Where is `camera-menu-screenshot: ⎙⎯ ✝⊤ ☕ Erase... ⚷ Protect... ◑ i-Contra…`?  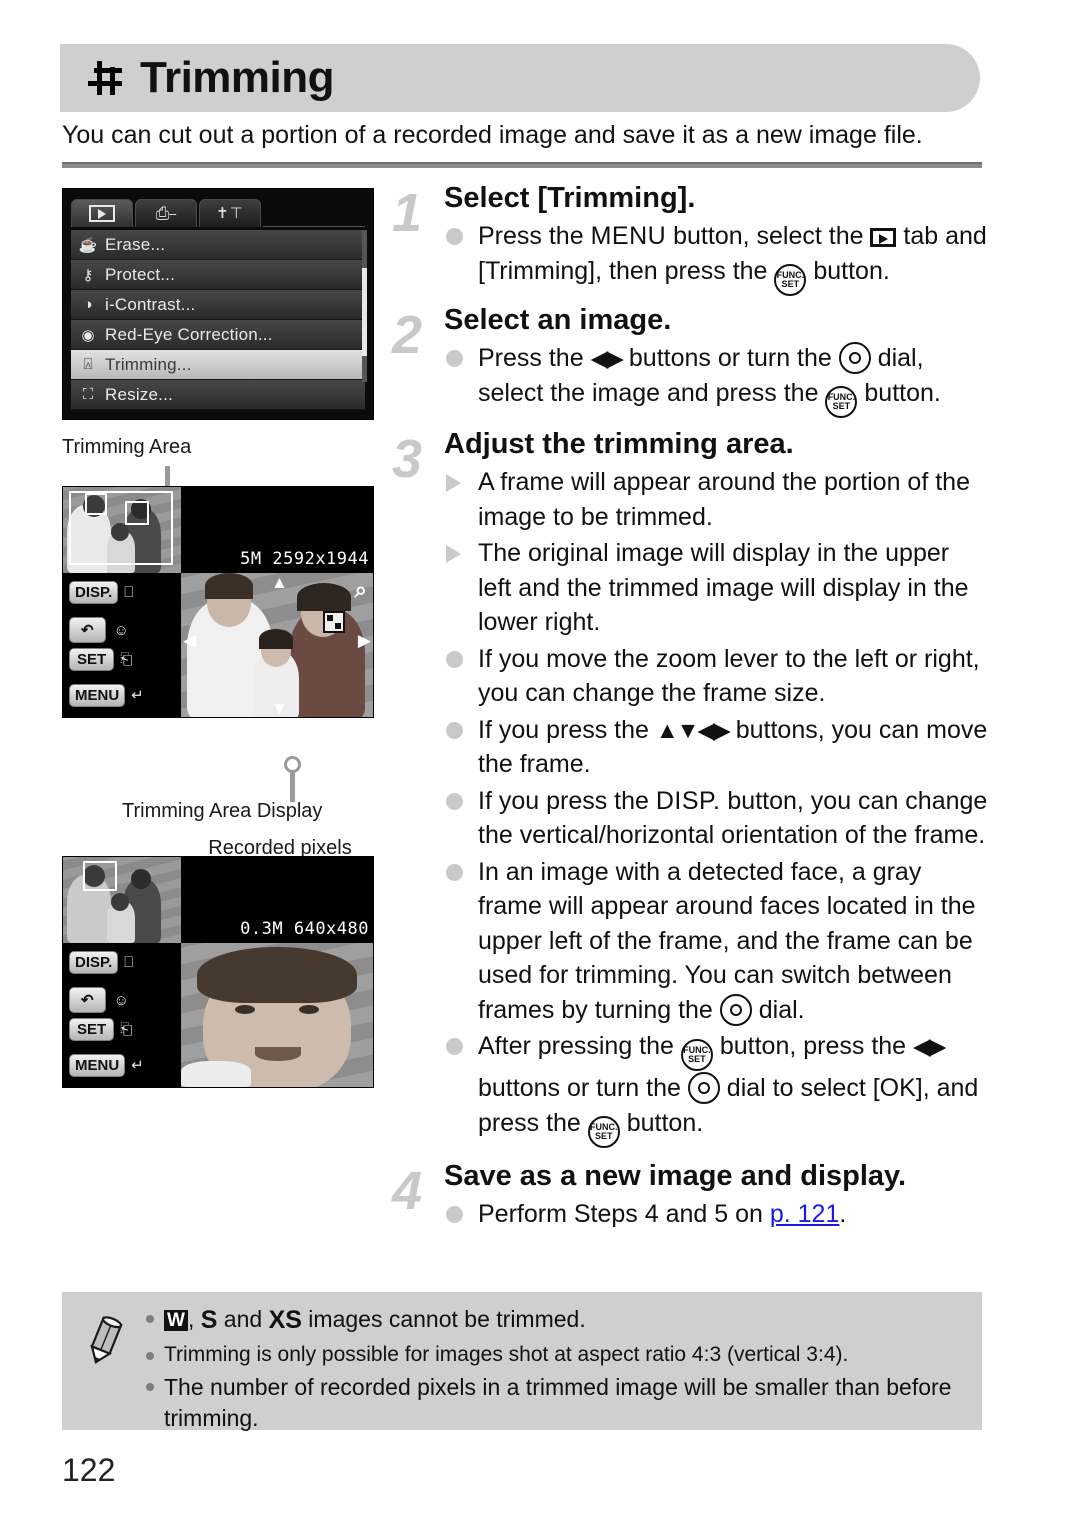 camera-menu-screenshot: ⎙⎯ ✝⊤ ☕ Erase... ⚷ Protect... ◑ i-Contra… is located at coordinates (218, 304).